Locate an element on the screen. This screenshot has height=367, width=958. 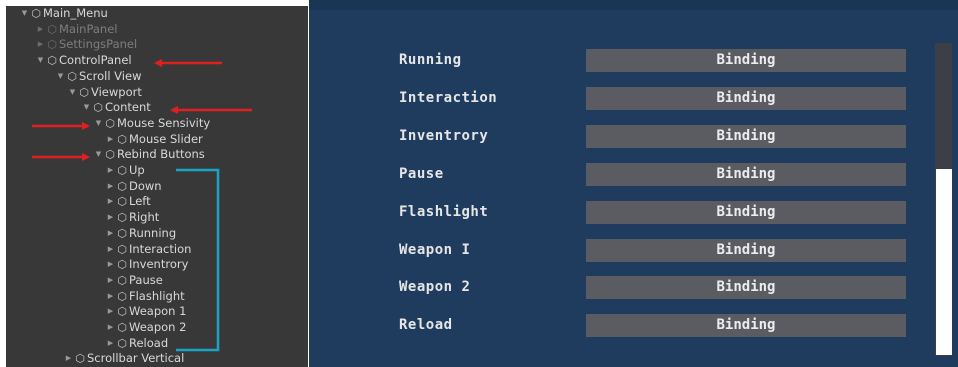
hierarchy-item-label: Reload is located at coordinates (149, 342).